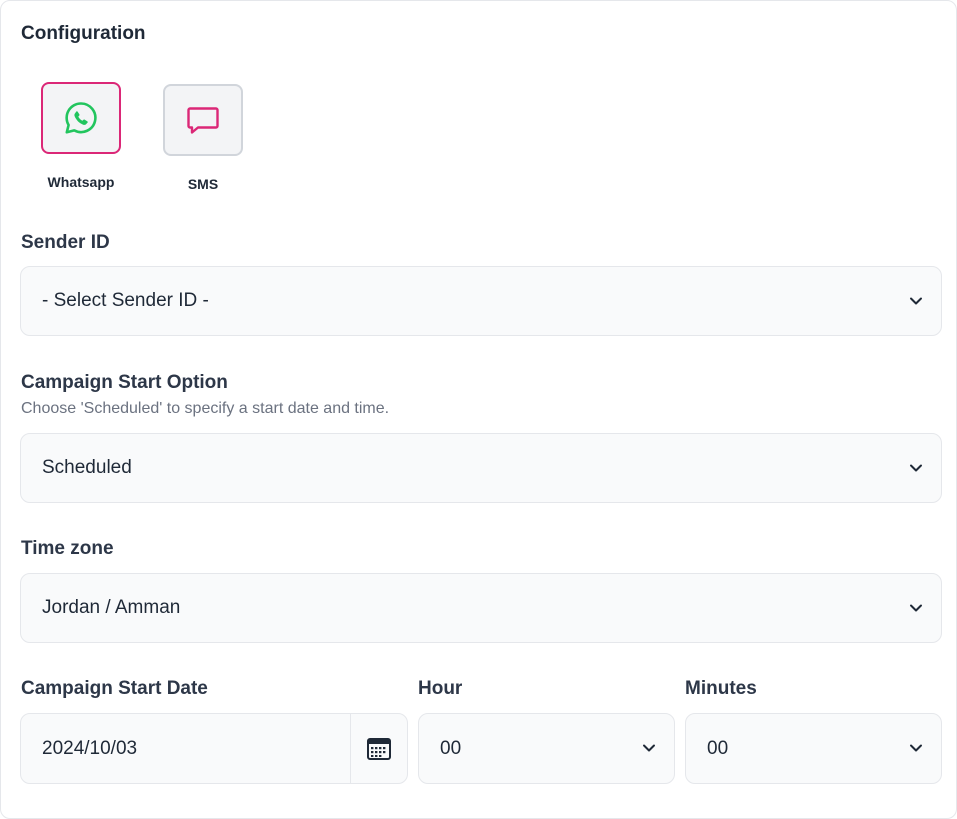 The height and width of the screenshot is (819, 957). Describe the element at coordinates (67, 548) in the screenshot. I see `timezone-label: Time zone` at that location.